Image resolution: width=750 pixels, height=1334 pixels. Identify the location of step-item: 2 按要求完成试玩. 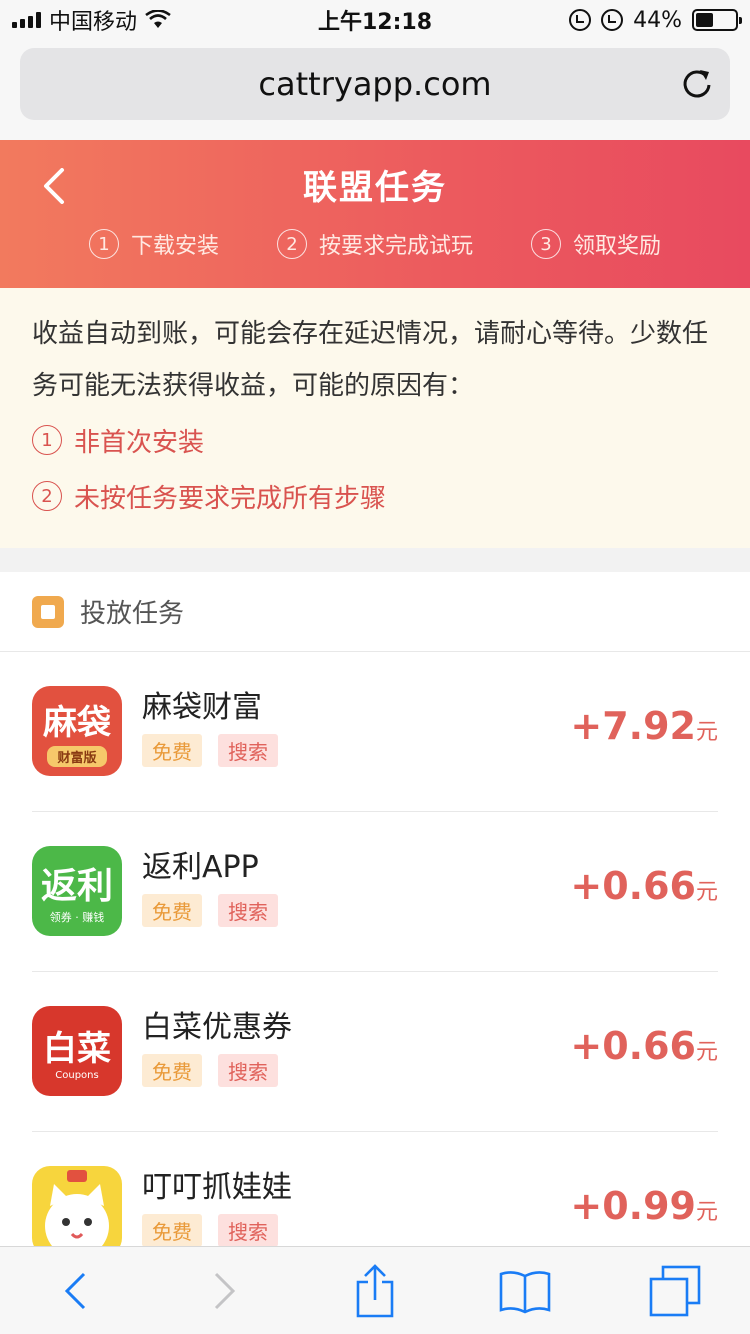
(374, 244).